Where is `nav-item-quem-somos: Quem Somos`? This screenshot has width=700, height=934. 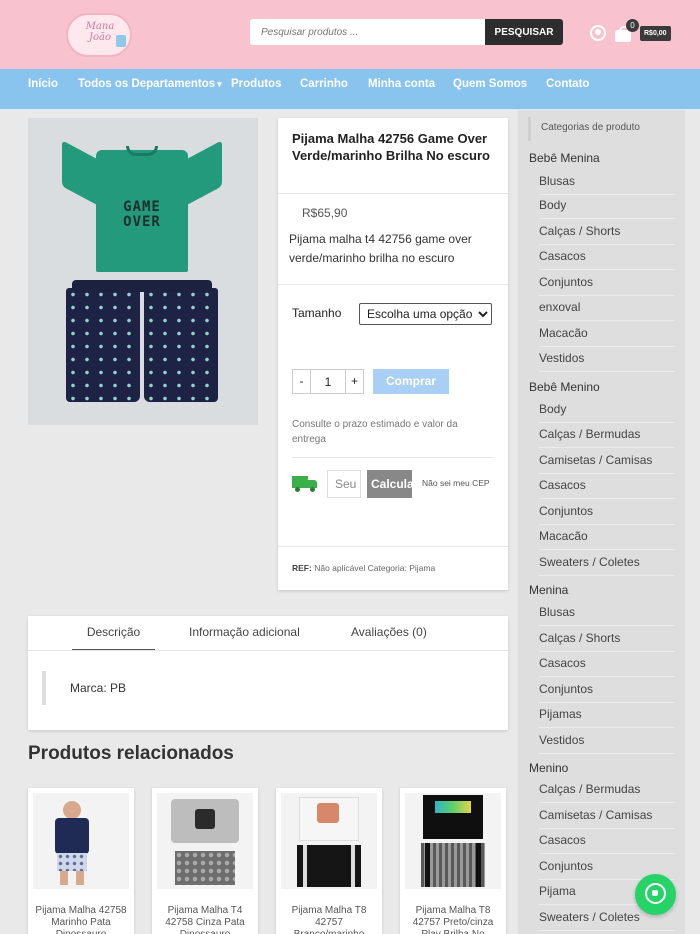 nav-item-quem-somos: Quem Somos is located at coordinates (490, 89).